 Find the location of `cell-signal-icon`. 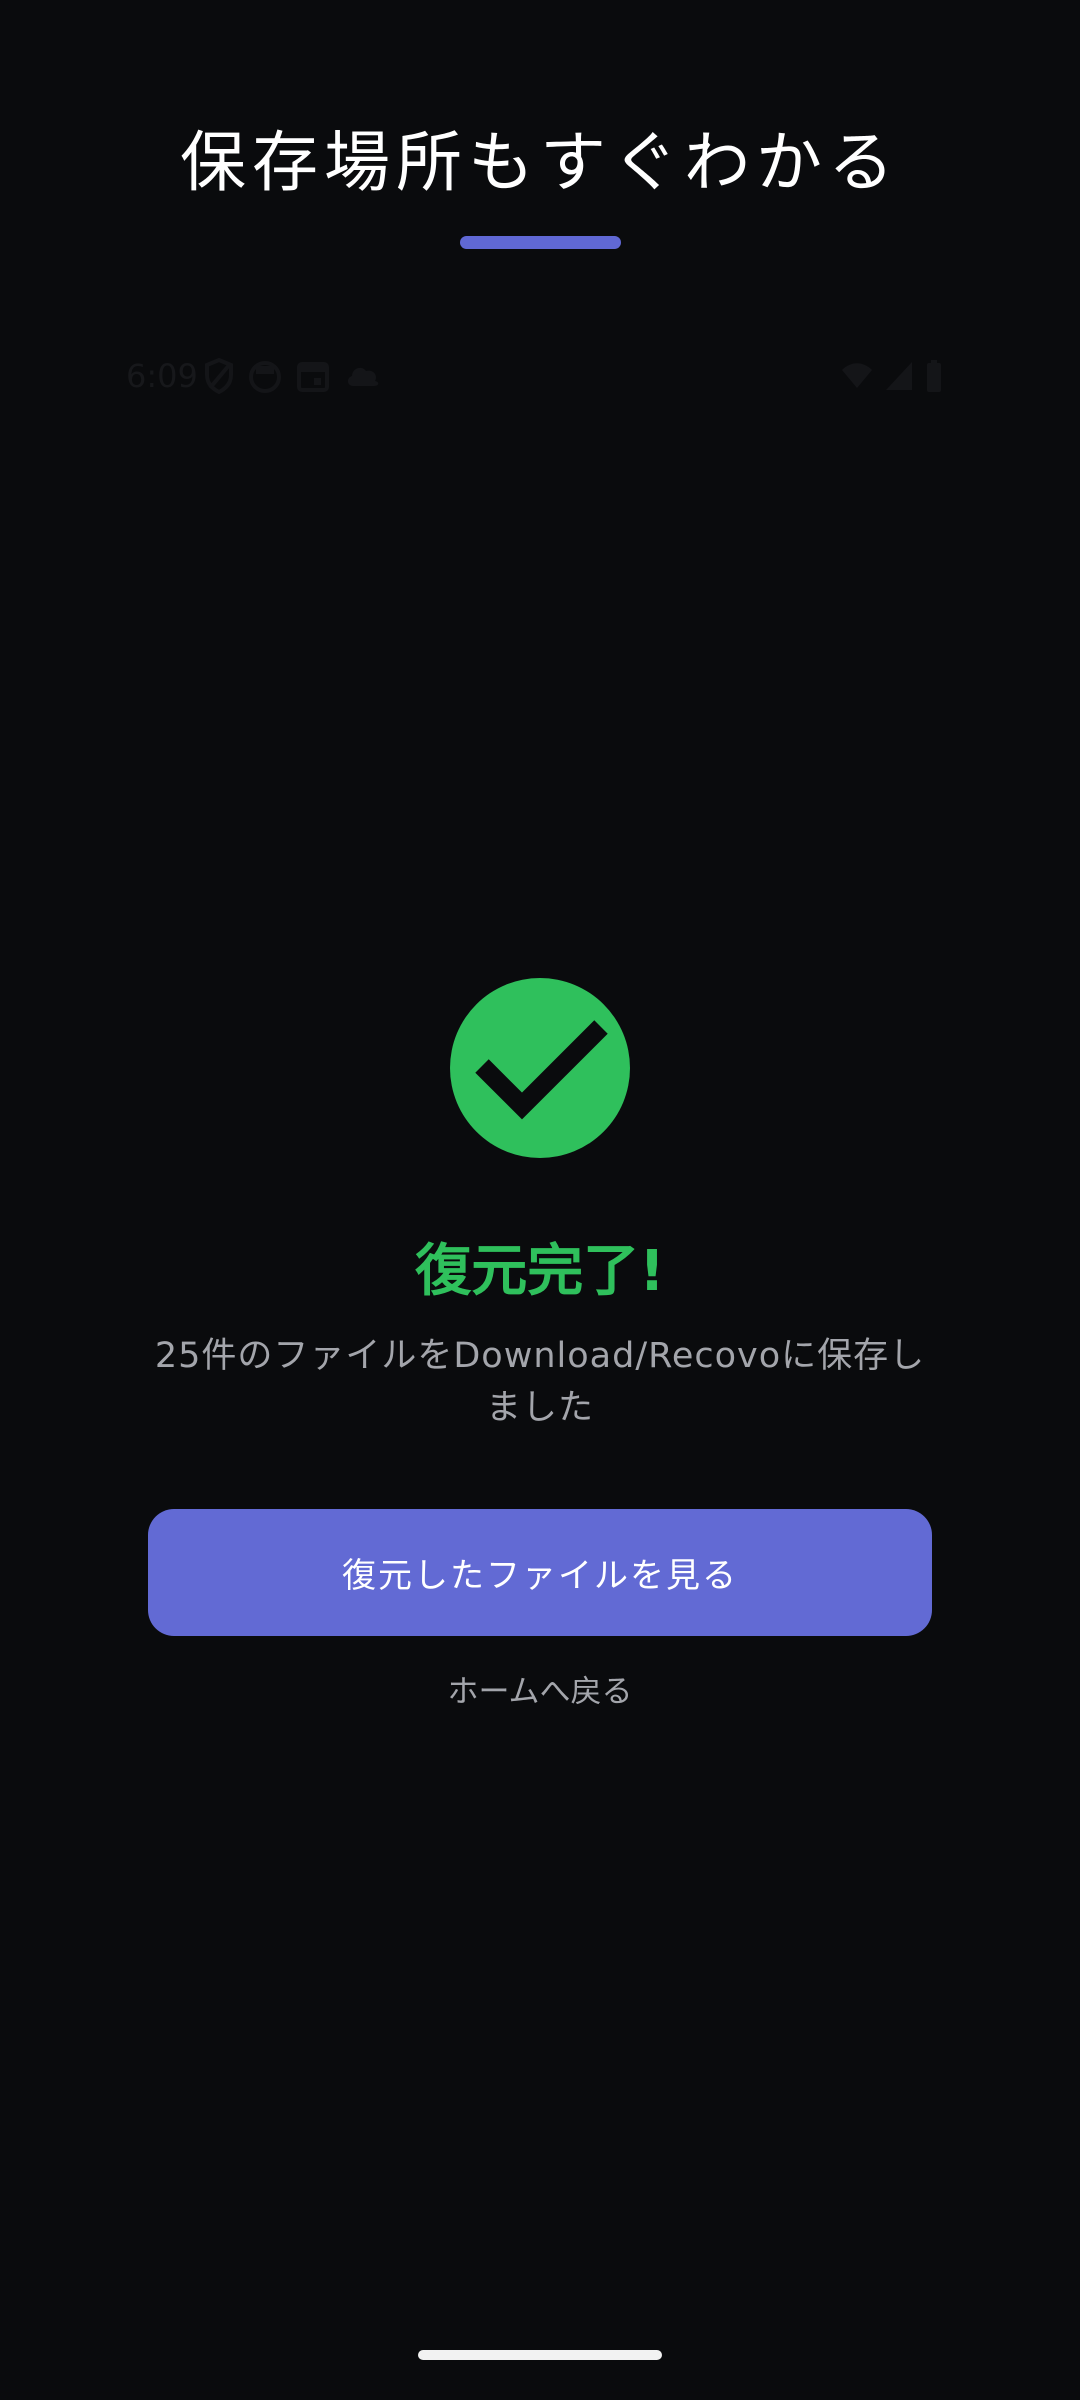

cell-signal-icon is located at coordinates (899, 376).